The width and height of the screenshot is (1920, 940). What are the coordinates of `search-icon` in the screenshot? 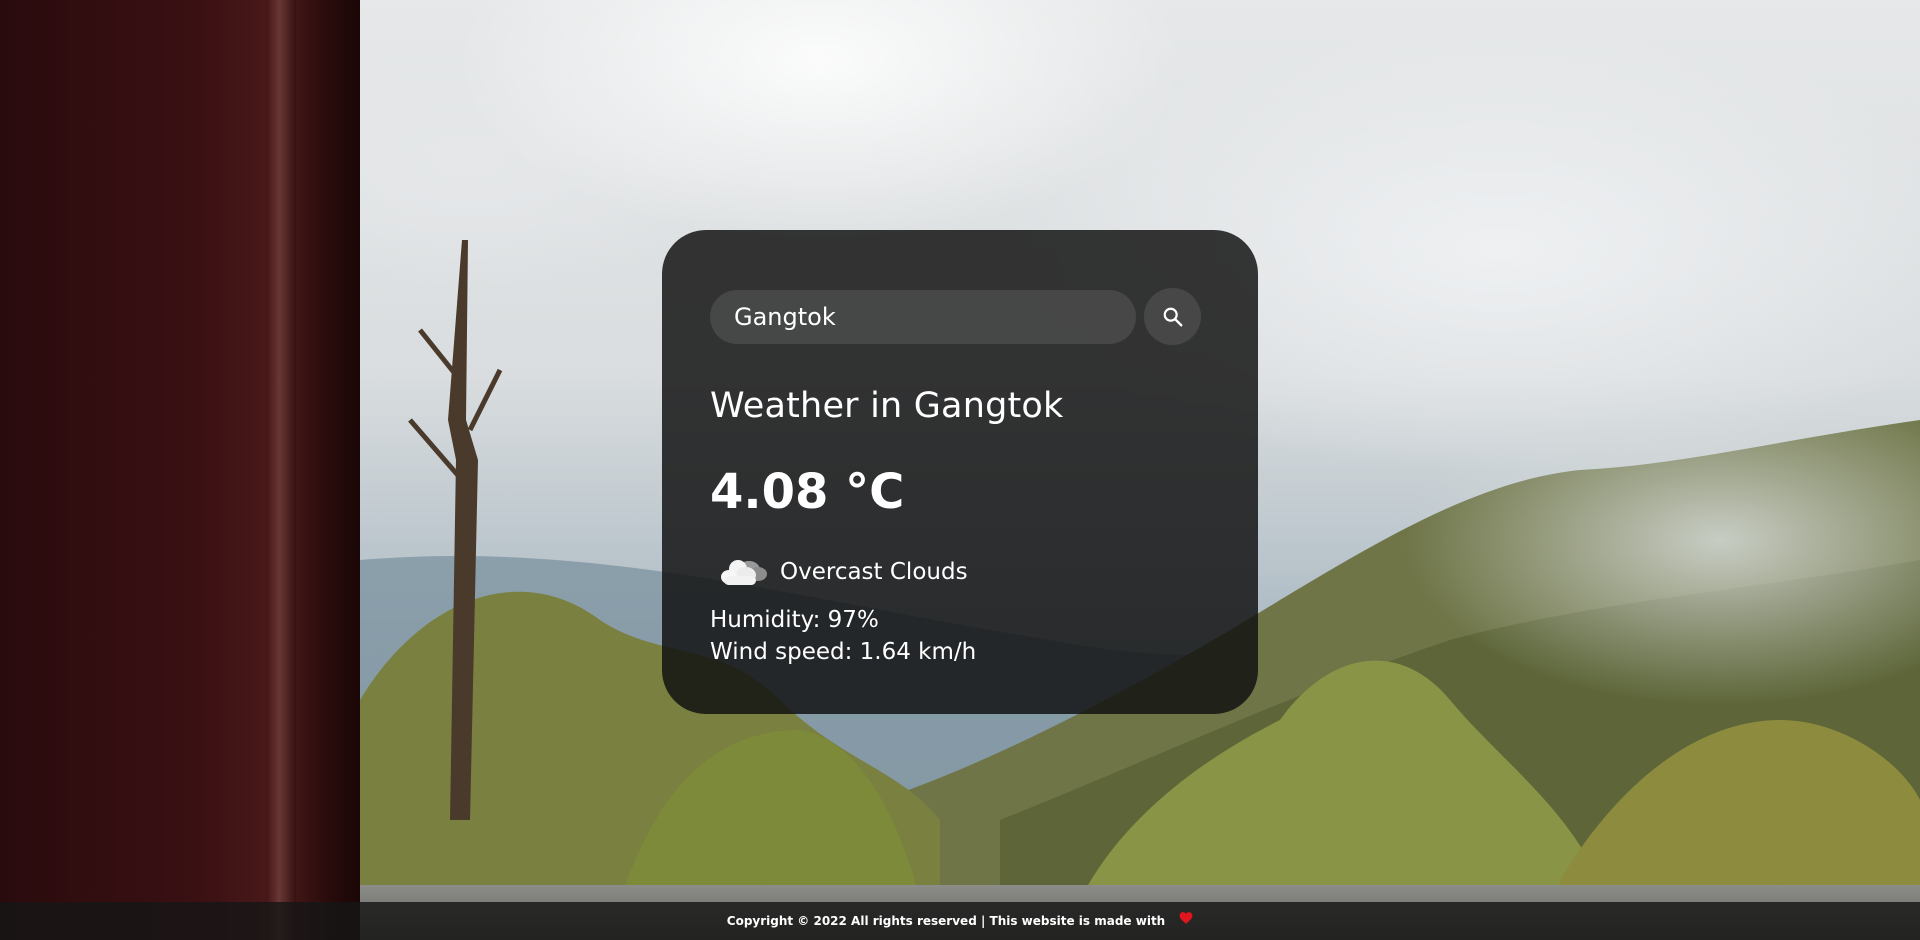 It's located at (1172, 316).